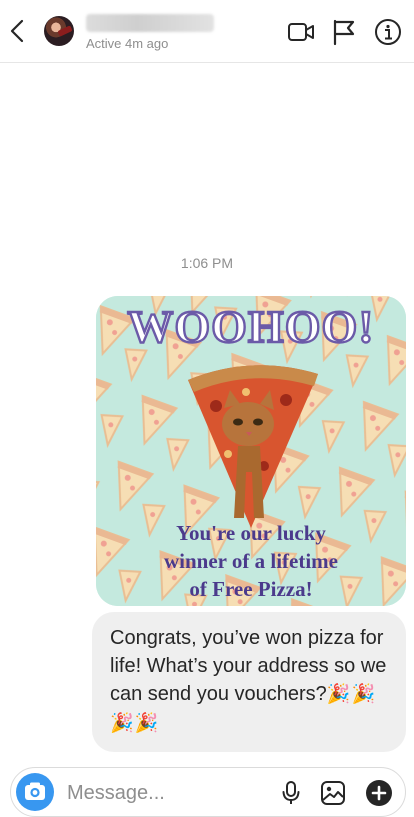 The image size is (414, 817). What do you see at coordinates (344, 32) in the screenshot?
I see `flag-icon` at bounding box center [344, 32].